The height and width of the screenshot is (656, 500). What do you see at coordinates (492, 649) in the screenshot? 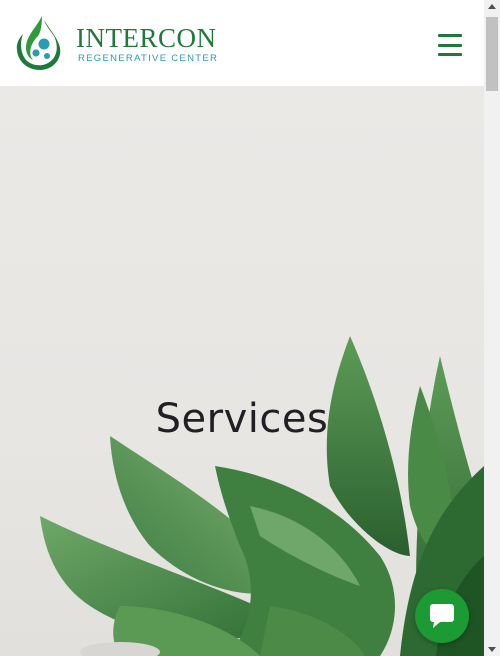
I see `scroll-down-arrow-icon` at bounding box center [492, 649].